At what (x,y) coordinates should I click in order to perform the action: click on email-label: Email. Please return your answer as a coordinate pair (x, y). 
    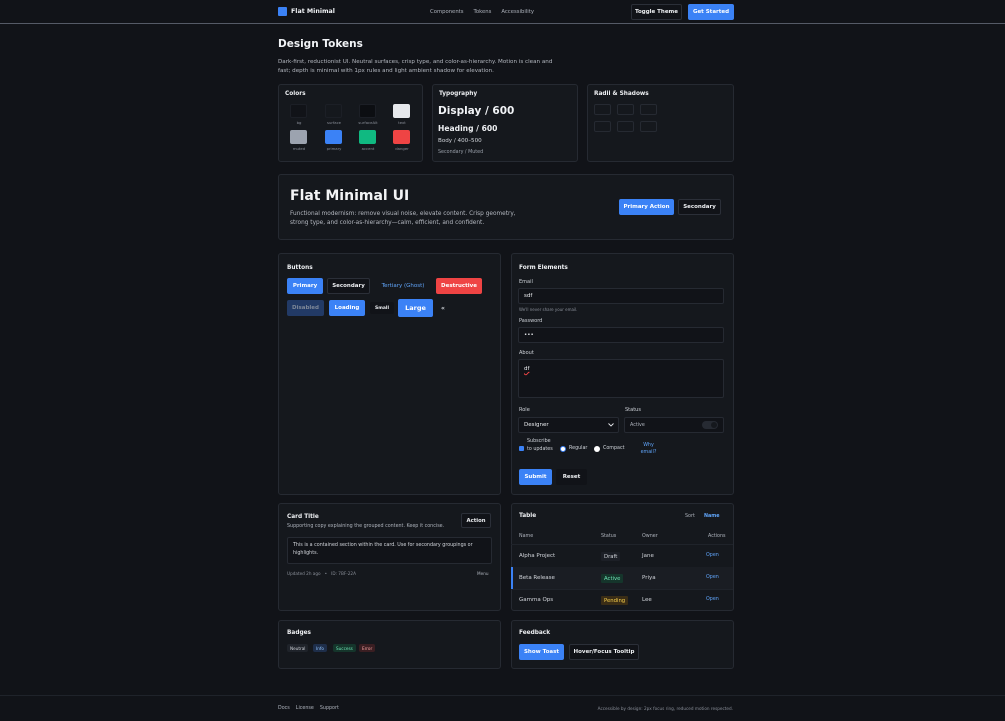
    Looking at the image, I should click on (526, 282).